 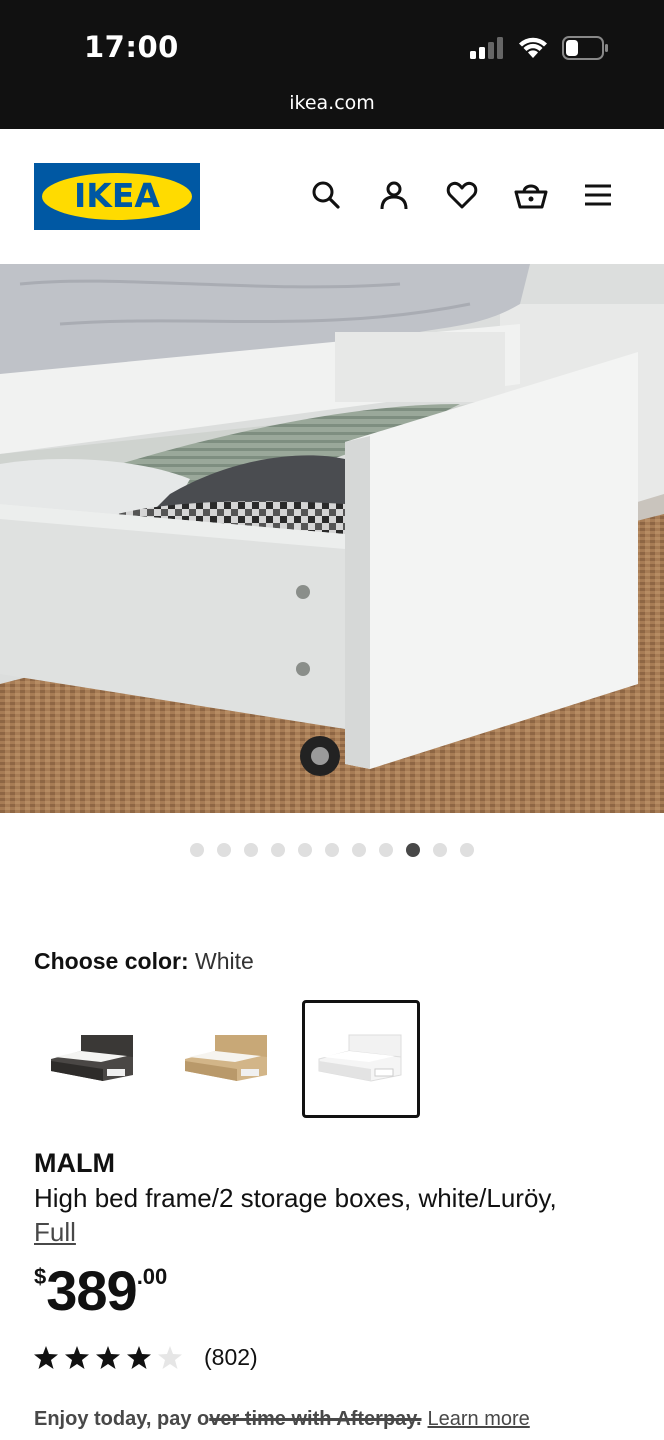 I want to click on search-icon, so click(x=326, y=195).